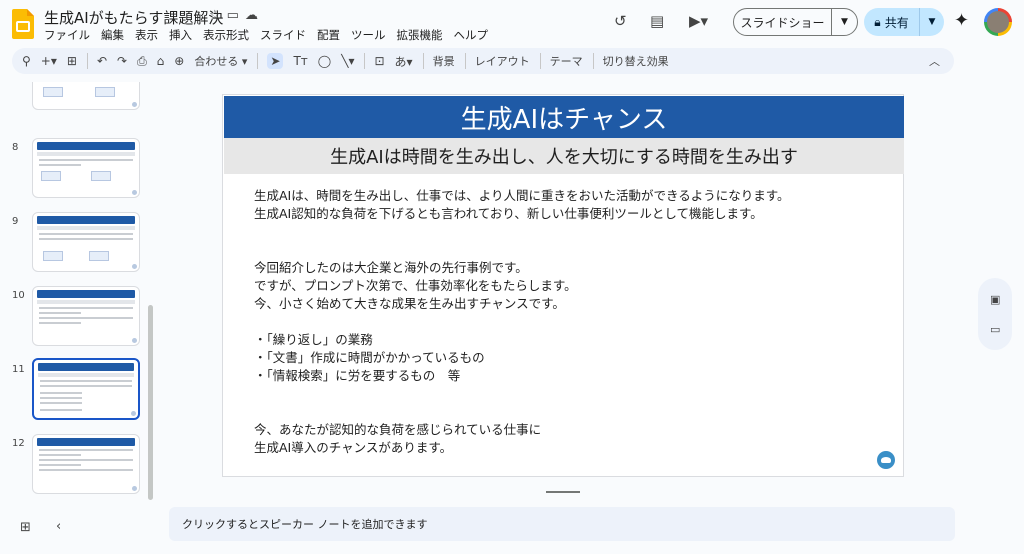 This screenshot has height=554, width=1024. Describe the element at coordinates (23, 24) in the screenshot. I see `slides-logo-icon` at that location.